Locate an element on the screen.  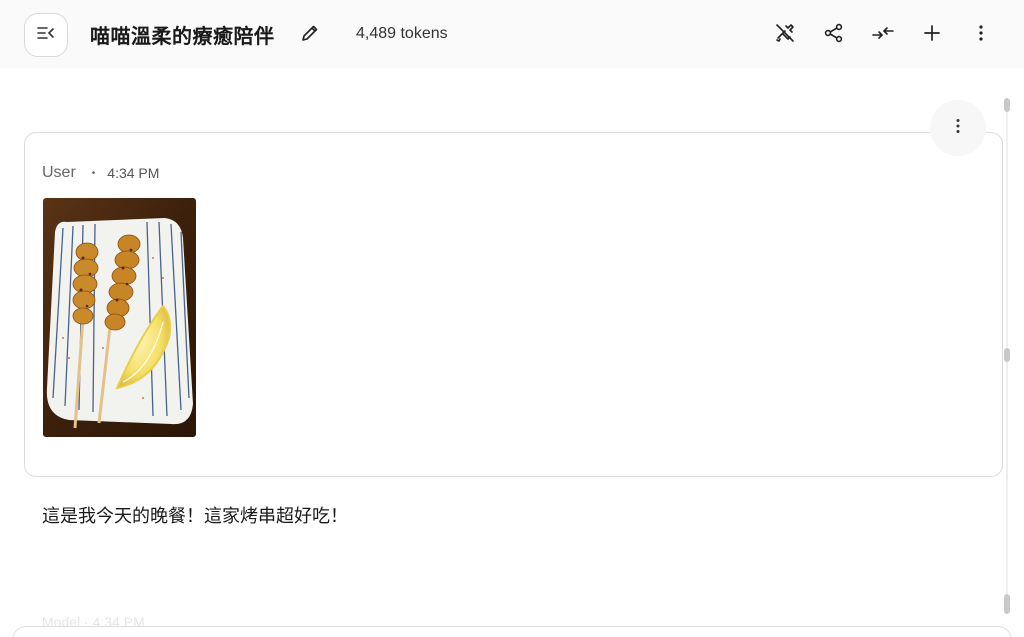
new-chat-button is located at coordinates (932, 35).